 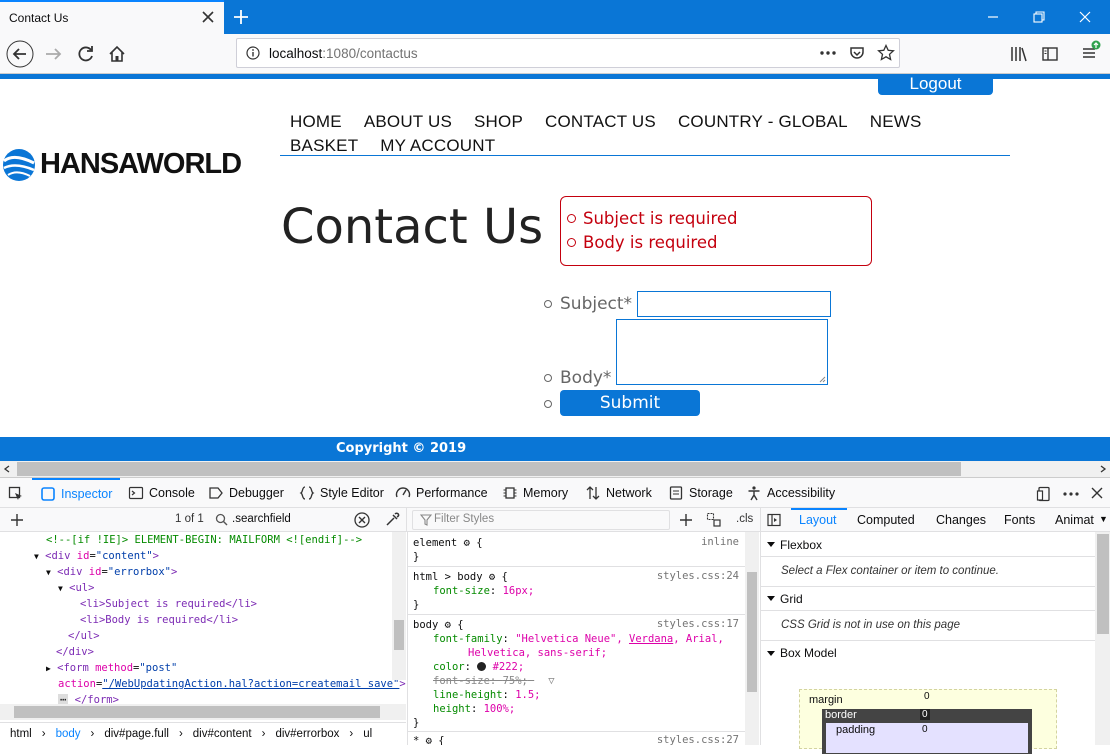 What do you see at coordinates (551, 681) in the screenshot?
I see `filter-icon: ▽` at bounding box center [551, 681].